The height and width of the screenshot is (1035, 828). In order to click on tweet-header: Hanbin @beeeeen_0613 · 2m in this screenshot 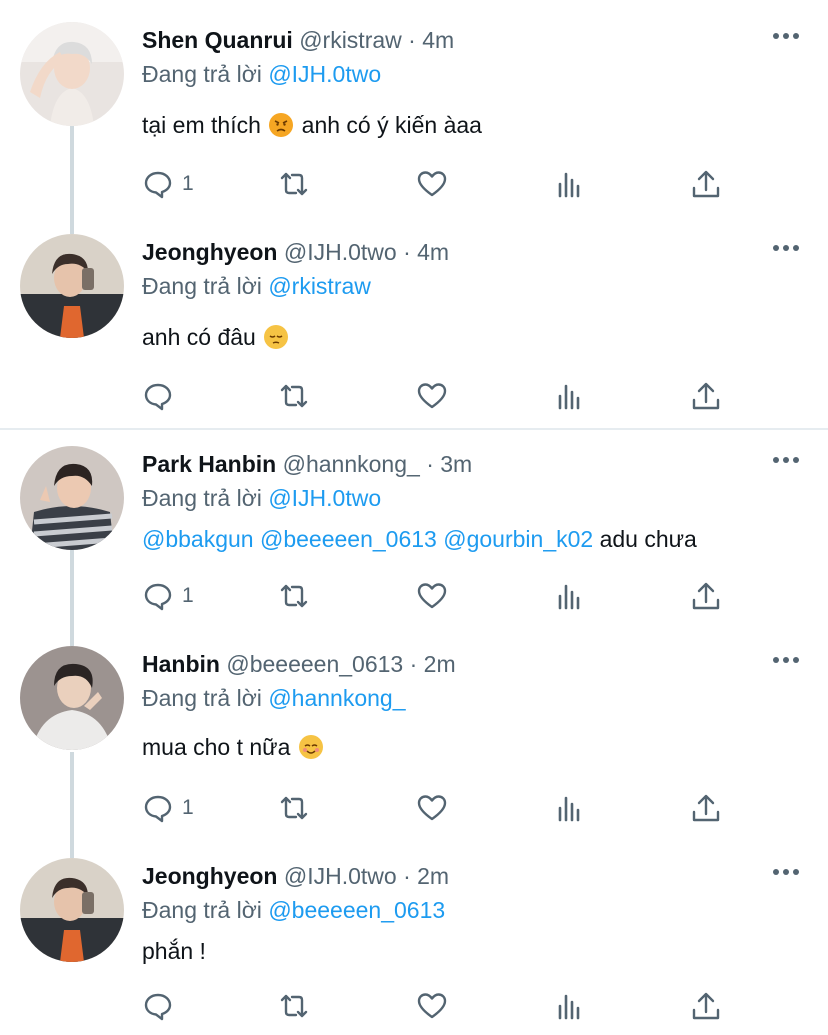, I will do `click(299, 664)`.